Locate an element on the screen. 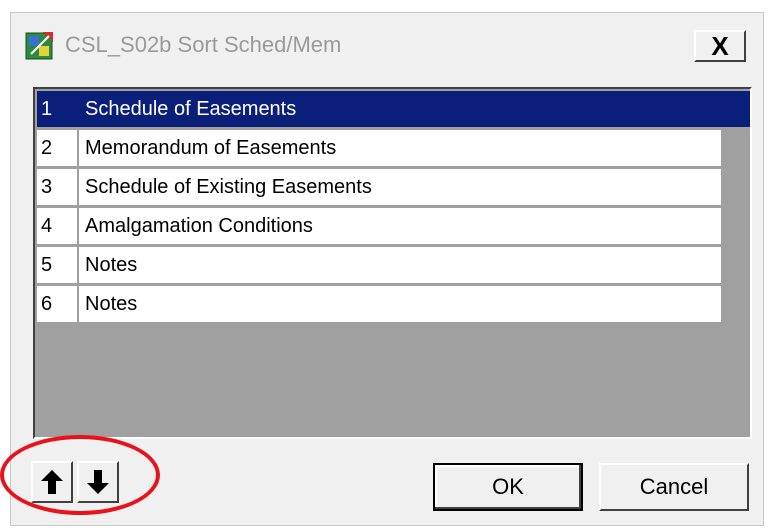 This screenshot has width=771, height=528. list-item-label: Schedule of Easements is located at coordinates (191, 109).